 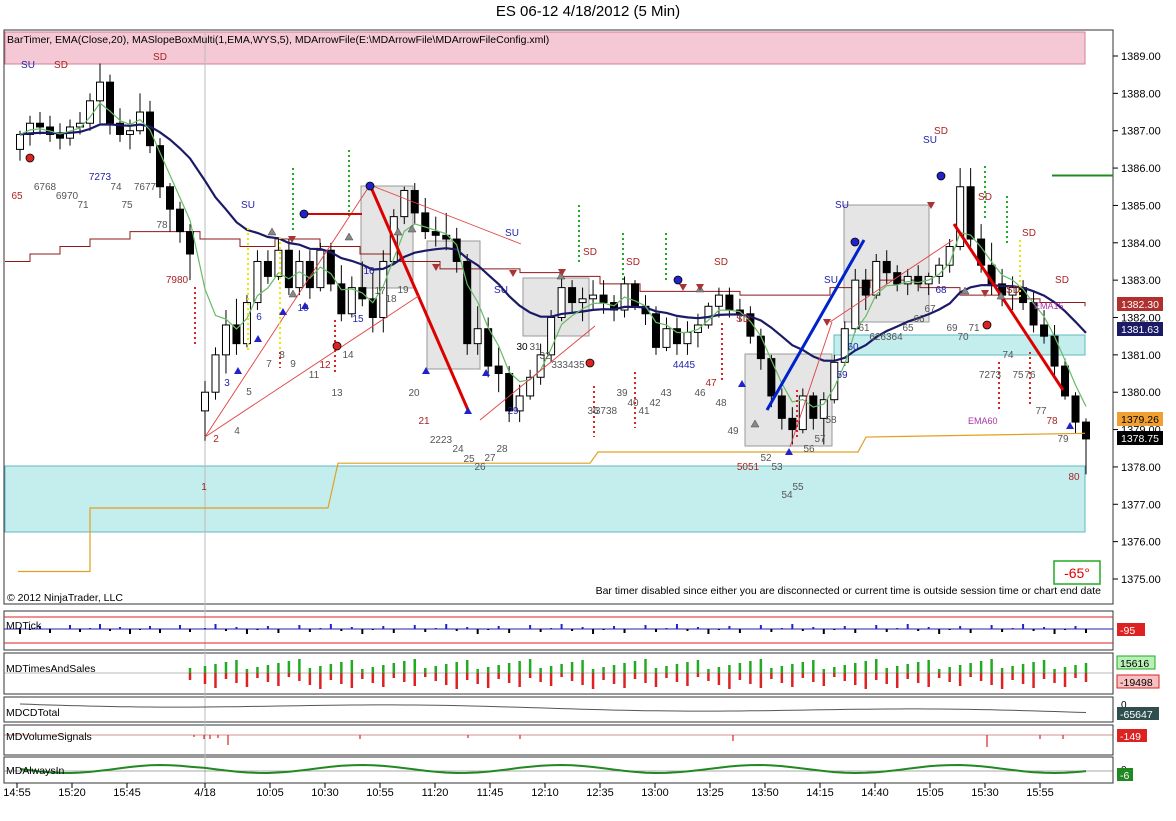 What do you see at coordinates (553, 769) in the screenshot?
I see `alwaysin-line` at bounding box center [553, 769].